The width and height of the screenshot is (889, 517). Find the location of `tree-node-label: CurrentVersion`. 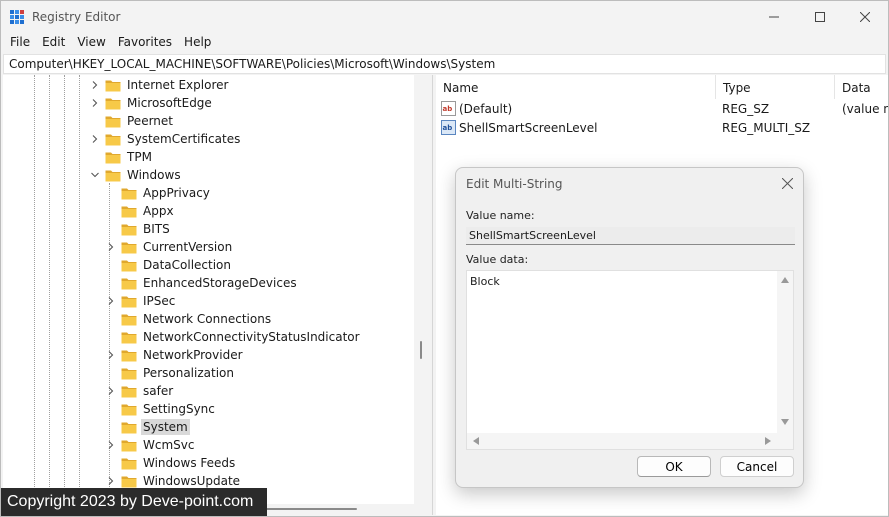

tree-node-label: CurrentVersion is located at coordinates (188, 247).